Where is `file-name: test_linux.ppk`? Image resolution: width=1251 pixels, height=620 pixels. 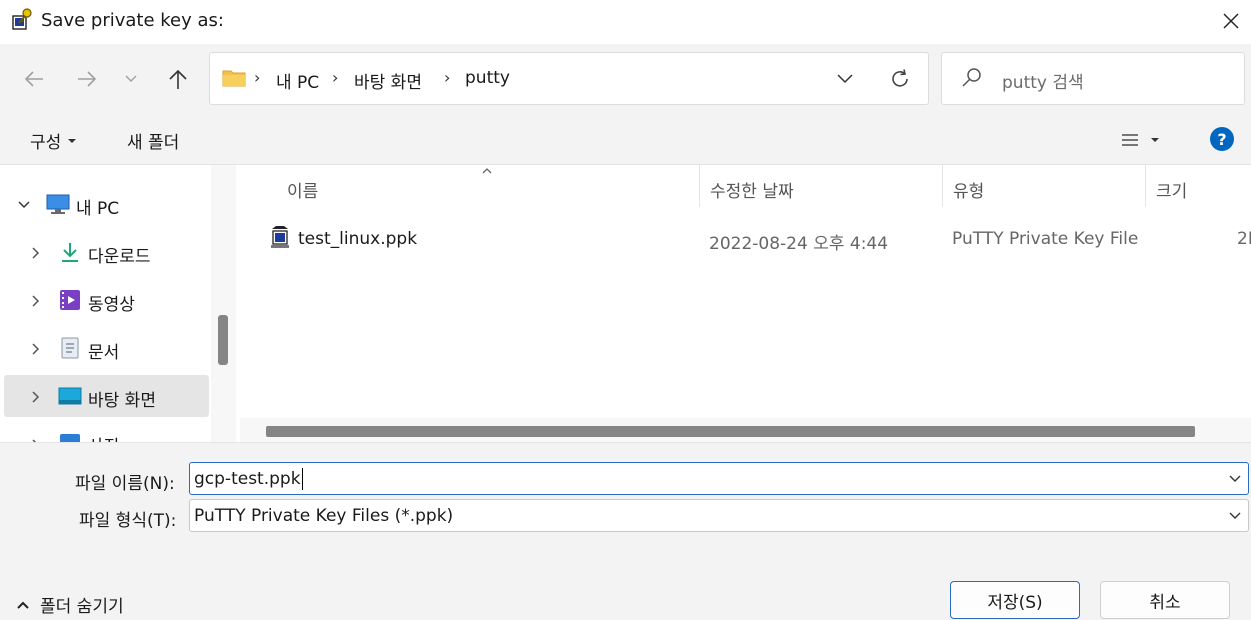
file-name: test_linux.ppk is located at coordinates (357, 239).